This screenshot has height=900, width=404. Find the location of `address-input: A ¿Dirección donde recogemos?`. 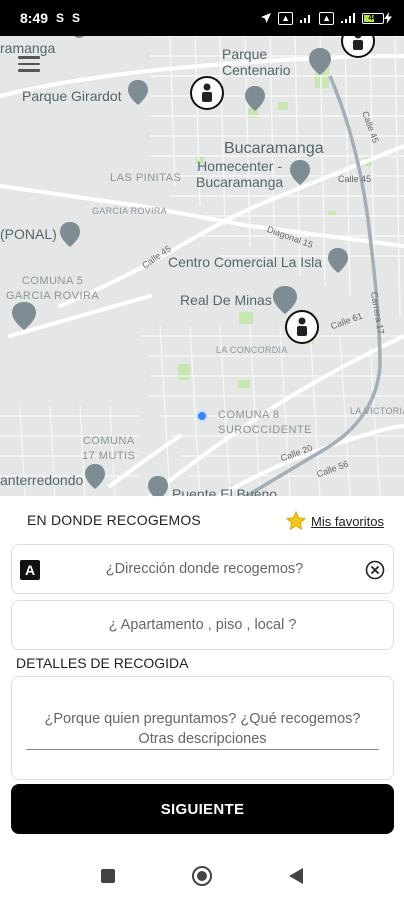

address-input: A ¿Dirección donde recogemos? is located at coordinates (202, 569).